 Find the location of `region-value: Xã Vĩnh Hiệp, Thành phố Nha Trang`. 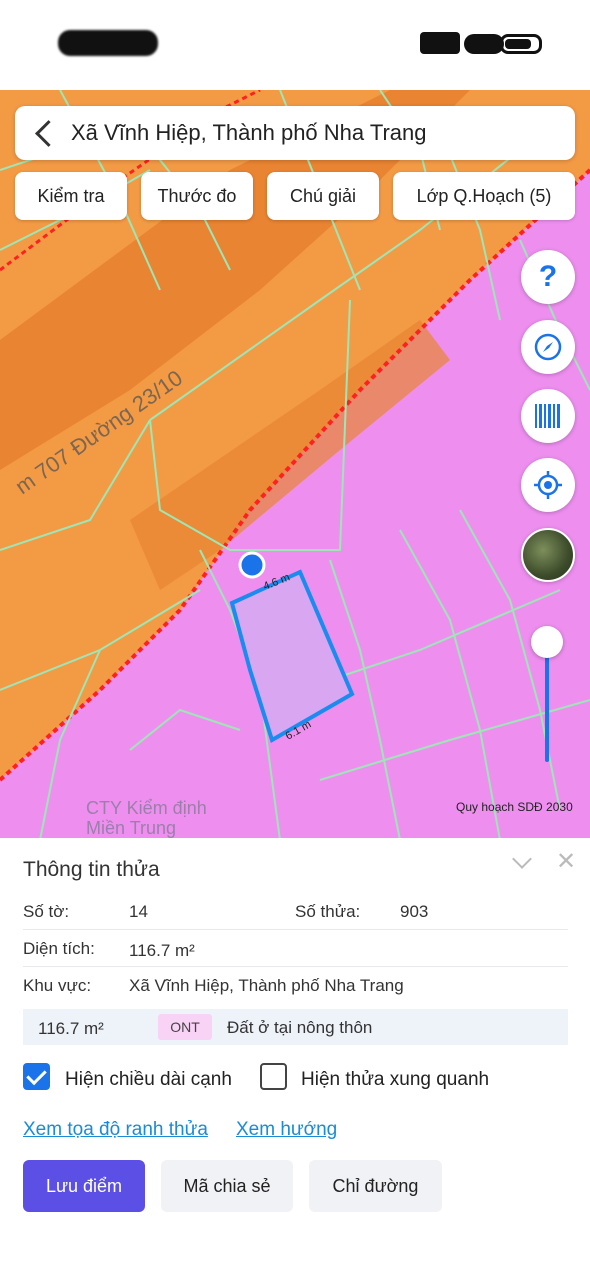

region-value: Xã Vĩnh Hiệp, Thành phố Nha Trang is located at coordinates (266, 985).